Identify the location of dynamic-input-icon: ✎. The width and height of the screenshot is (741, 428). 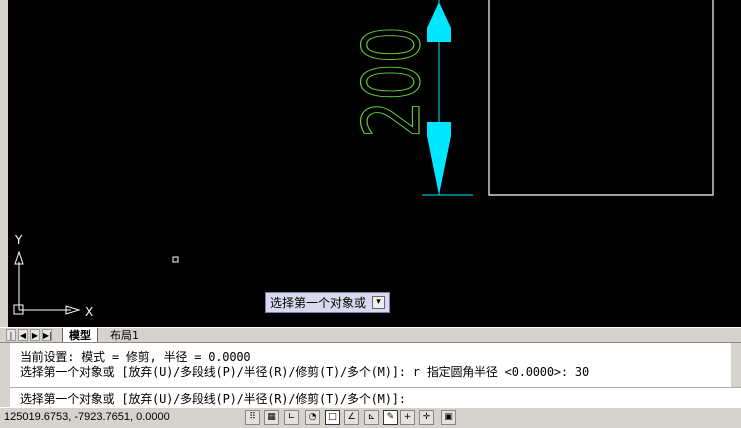
(390, 417).